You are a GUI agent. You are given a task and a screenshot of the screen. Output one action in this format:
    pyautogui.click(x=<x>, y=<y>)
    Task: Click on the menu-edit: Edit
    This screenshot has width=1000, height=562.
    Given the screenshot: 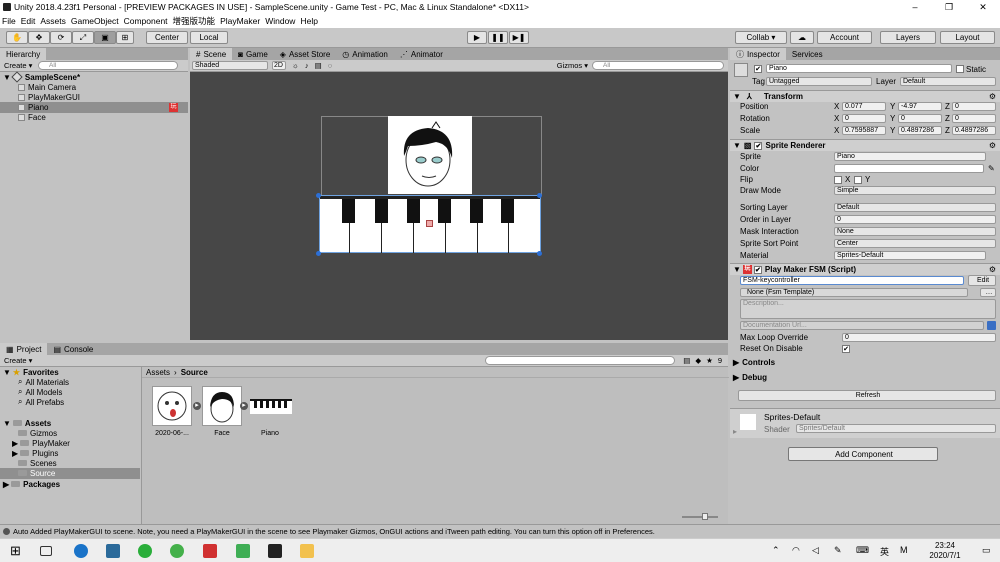 What is the action you would take?
    pyautogui.click(x=28, y=21)
    